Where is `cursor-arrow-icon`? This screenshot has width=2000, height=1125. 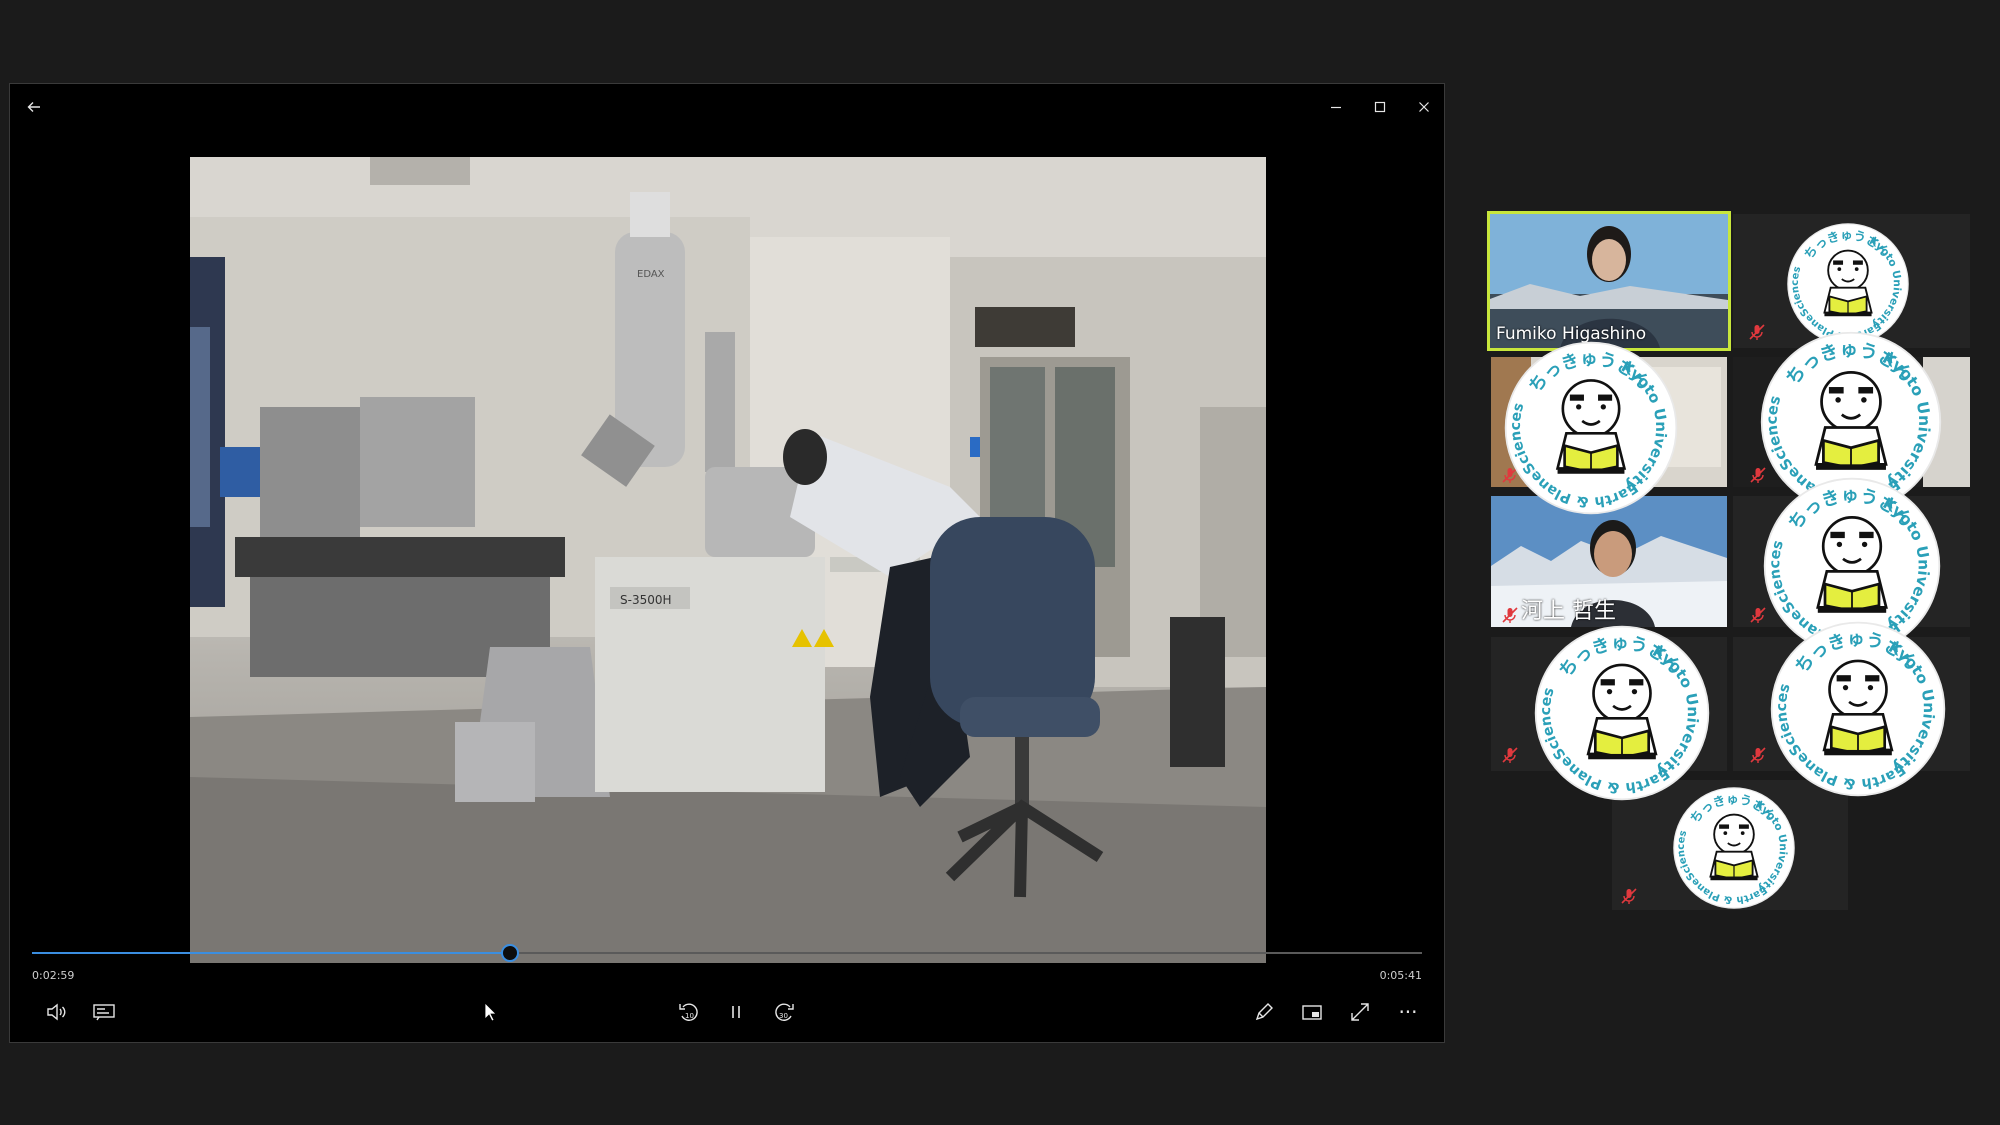
cursor-arrow-icon is located at coordinates (490, 1012).